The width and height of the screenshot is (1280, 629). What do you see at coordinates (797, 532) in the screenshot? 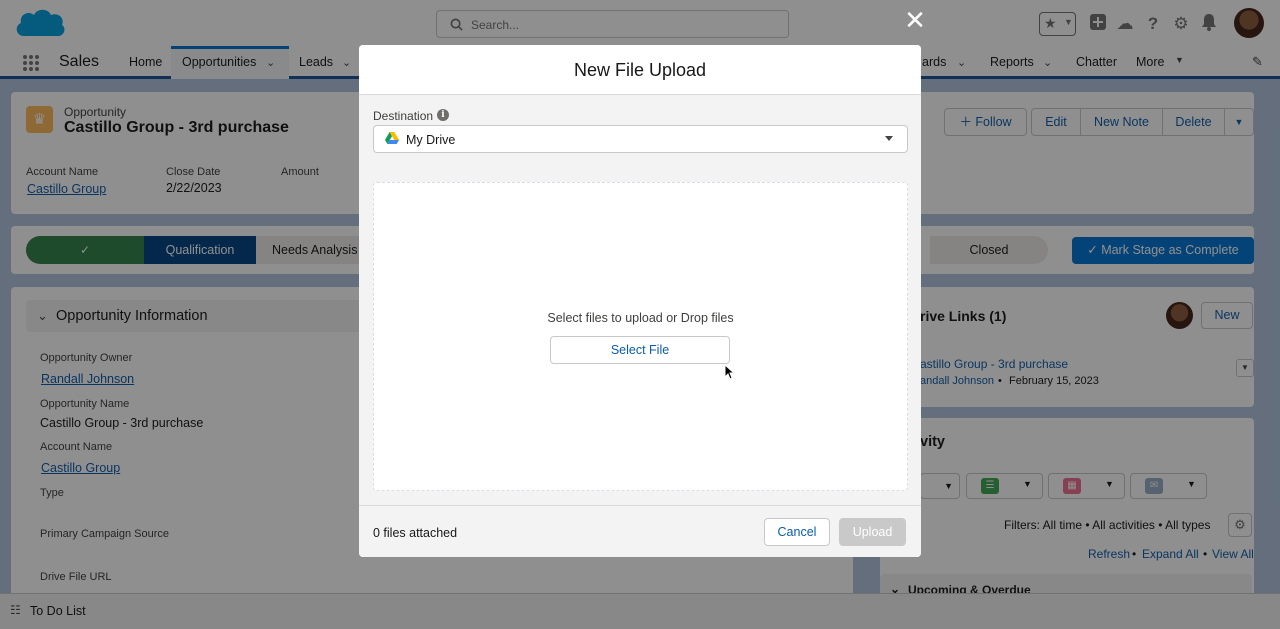
I see `cancel-button: Cancel` at bounding box center [797, 532].